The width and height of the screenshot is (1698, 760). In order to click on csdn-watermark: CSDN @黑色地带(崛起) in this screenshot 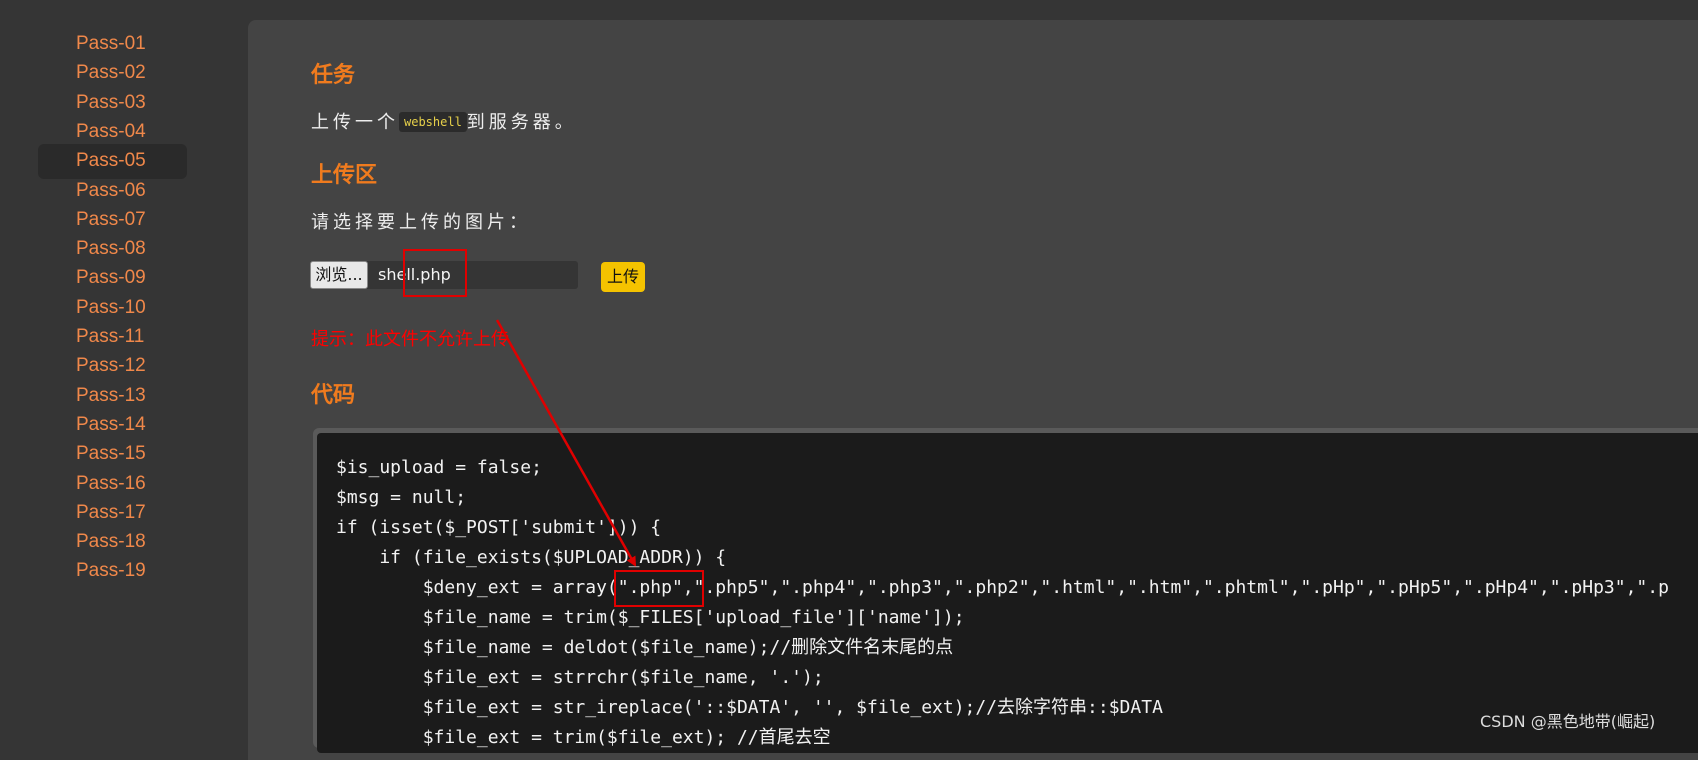, I will do `click(1568, 721)`.